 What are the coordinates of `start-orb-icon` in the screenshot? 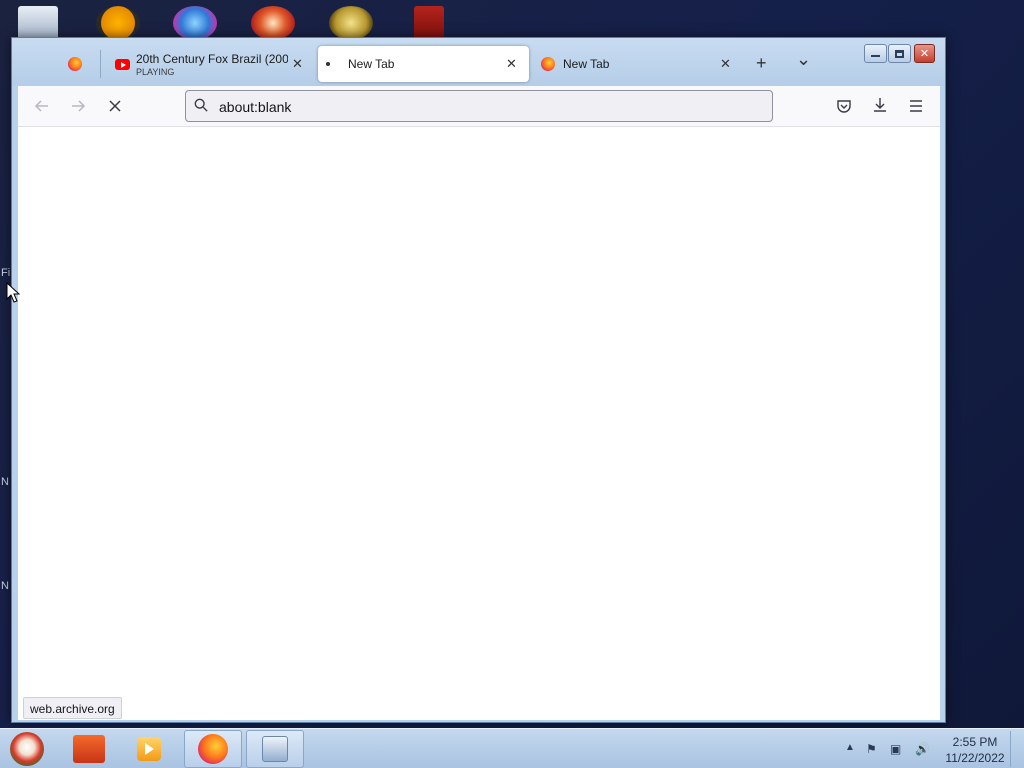 It's located at (27, 749).